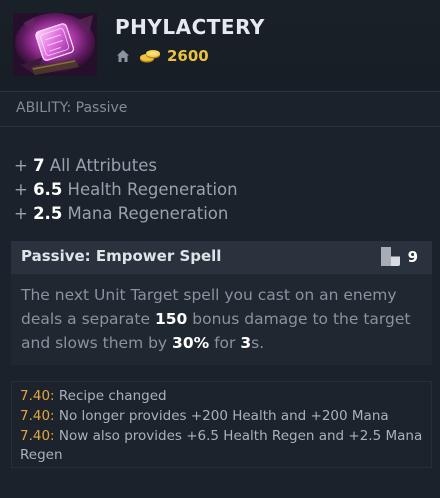  What do you see at coordinates (191, 343) in the screenshot?
I see `desc-slow-value: 30%` at bounding box center [191, 343].